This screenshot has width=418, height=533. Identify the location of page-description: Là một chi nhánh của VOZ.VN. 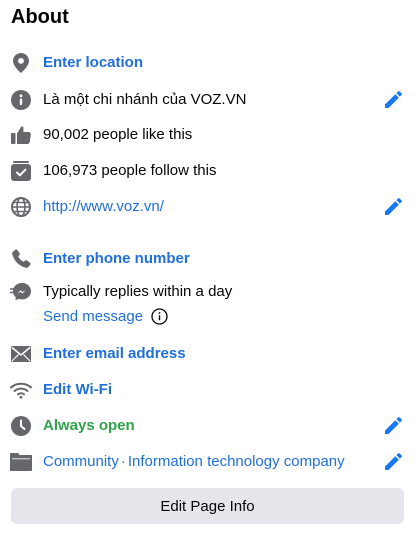
(145, 99).